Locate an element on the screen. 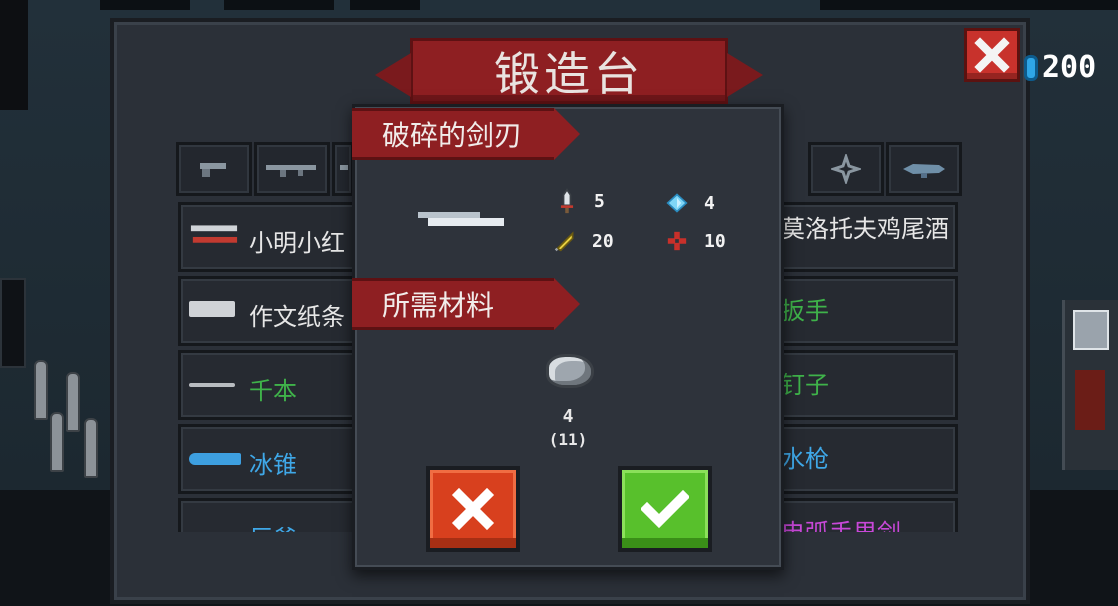 The image size is (1118, 606). recipe-name: 扳手 is located at coordinates (805, 311).